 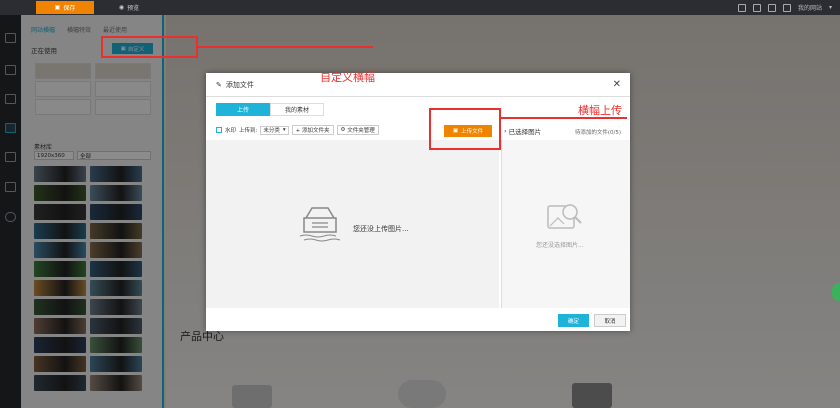 What do you see at coordinates (248, 131) in the screenshot?
I see `upload-to-label: 上传到:` at bounding box center [248, 131].